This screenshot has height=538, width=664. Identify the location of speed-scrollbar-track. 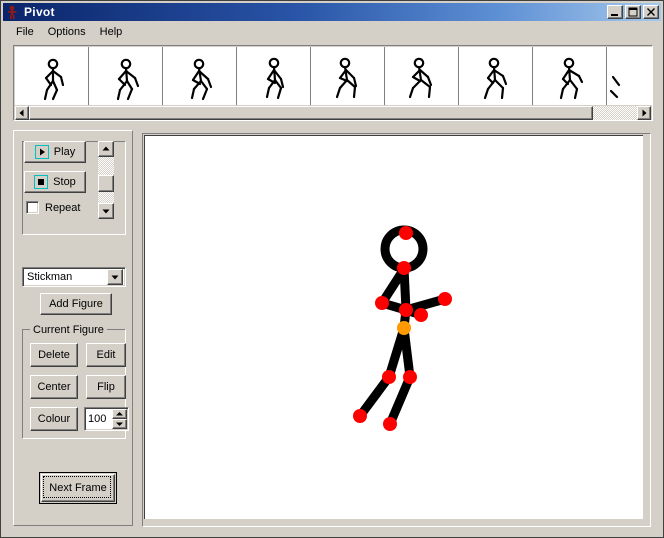
(106, 180).